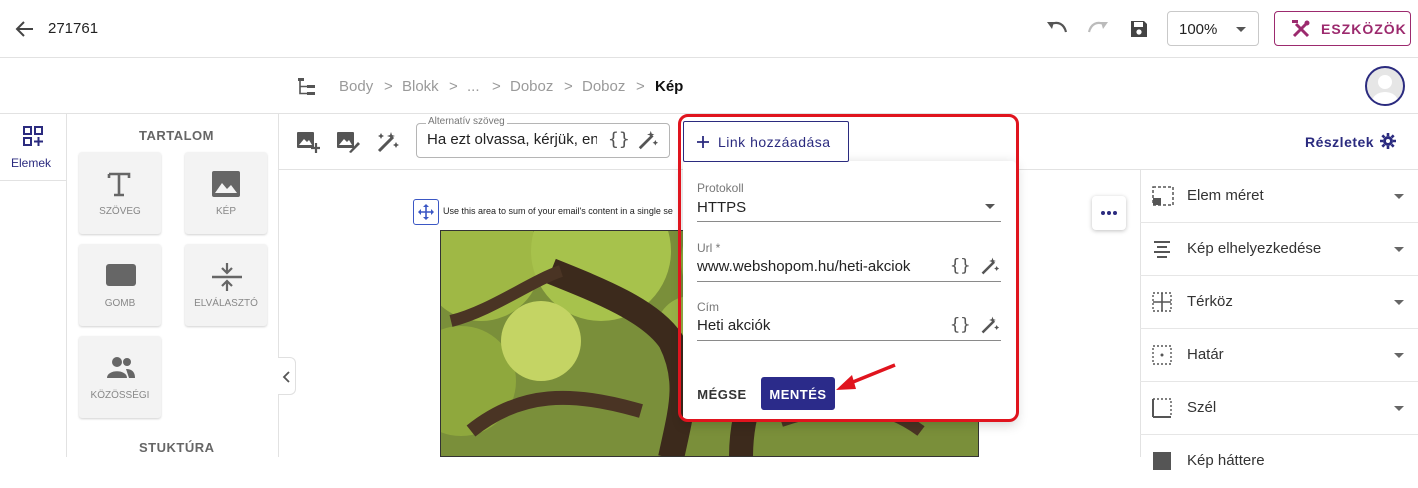 The height and width of the screenshot is (488, 1418). Describe the element at coordinates (121, 275) in the screenshot. I see `button-icon` at that location.